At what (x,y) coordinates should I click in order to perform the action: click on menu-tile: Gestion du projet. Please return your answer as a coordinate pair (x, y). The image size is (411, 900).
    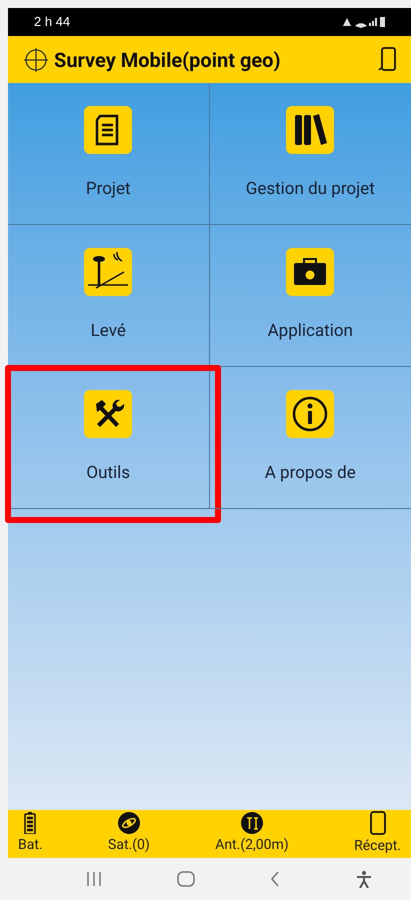
    Looking at the image, I should click on (310, 154).